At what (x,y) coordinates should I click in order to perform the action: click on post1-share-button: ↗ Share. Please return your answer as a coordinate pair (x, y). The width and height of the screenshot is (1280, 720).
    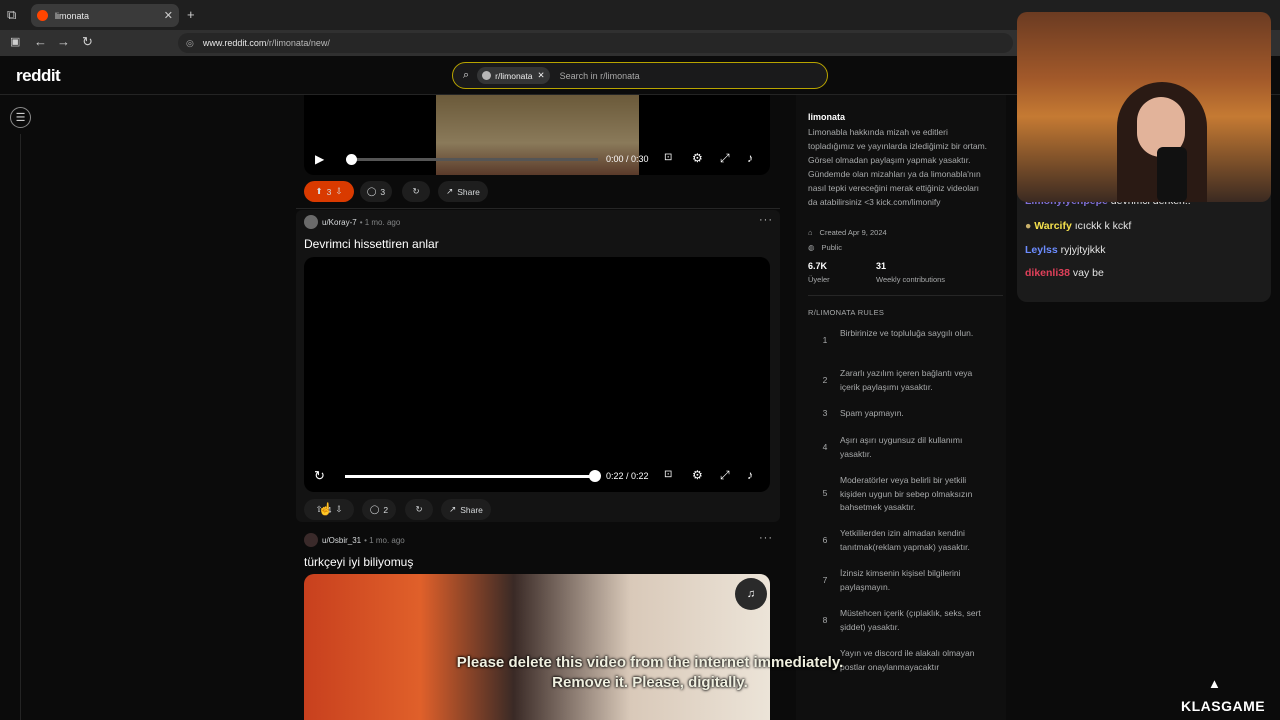
    Looking at the image, I should click on (463, 191).